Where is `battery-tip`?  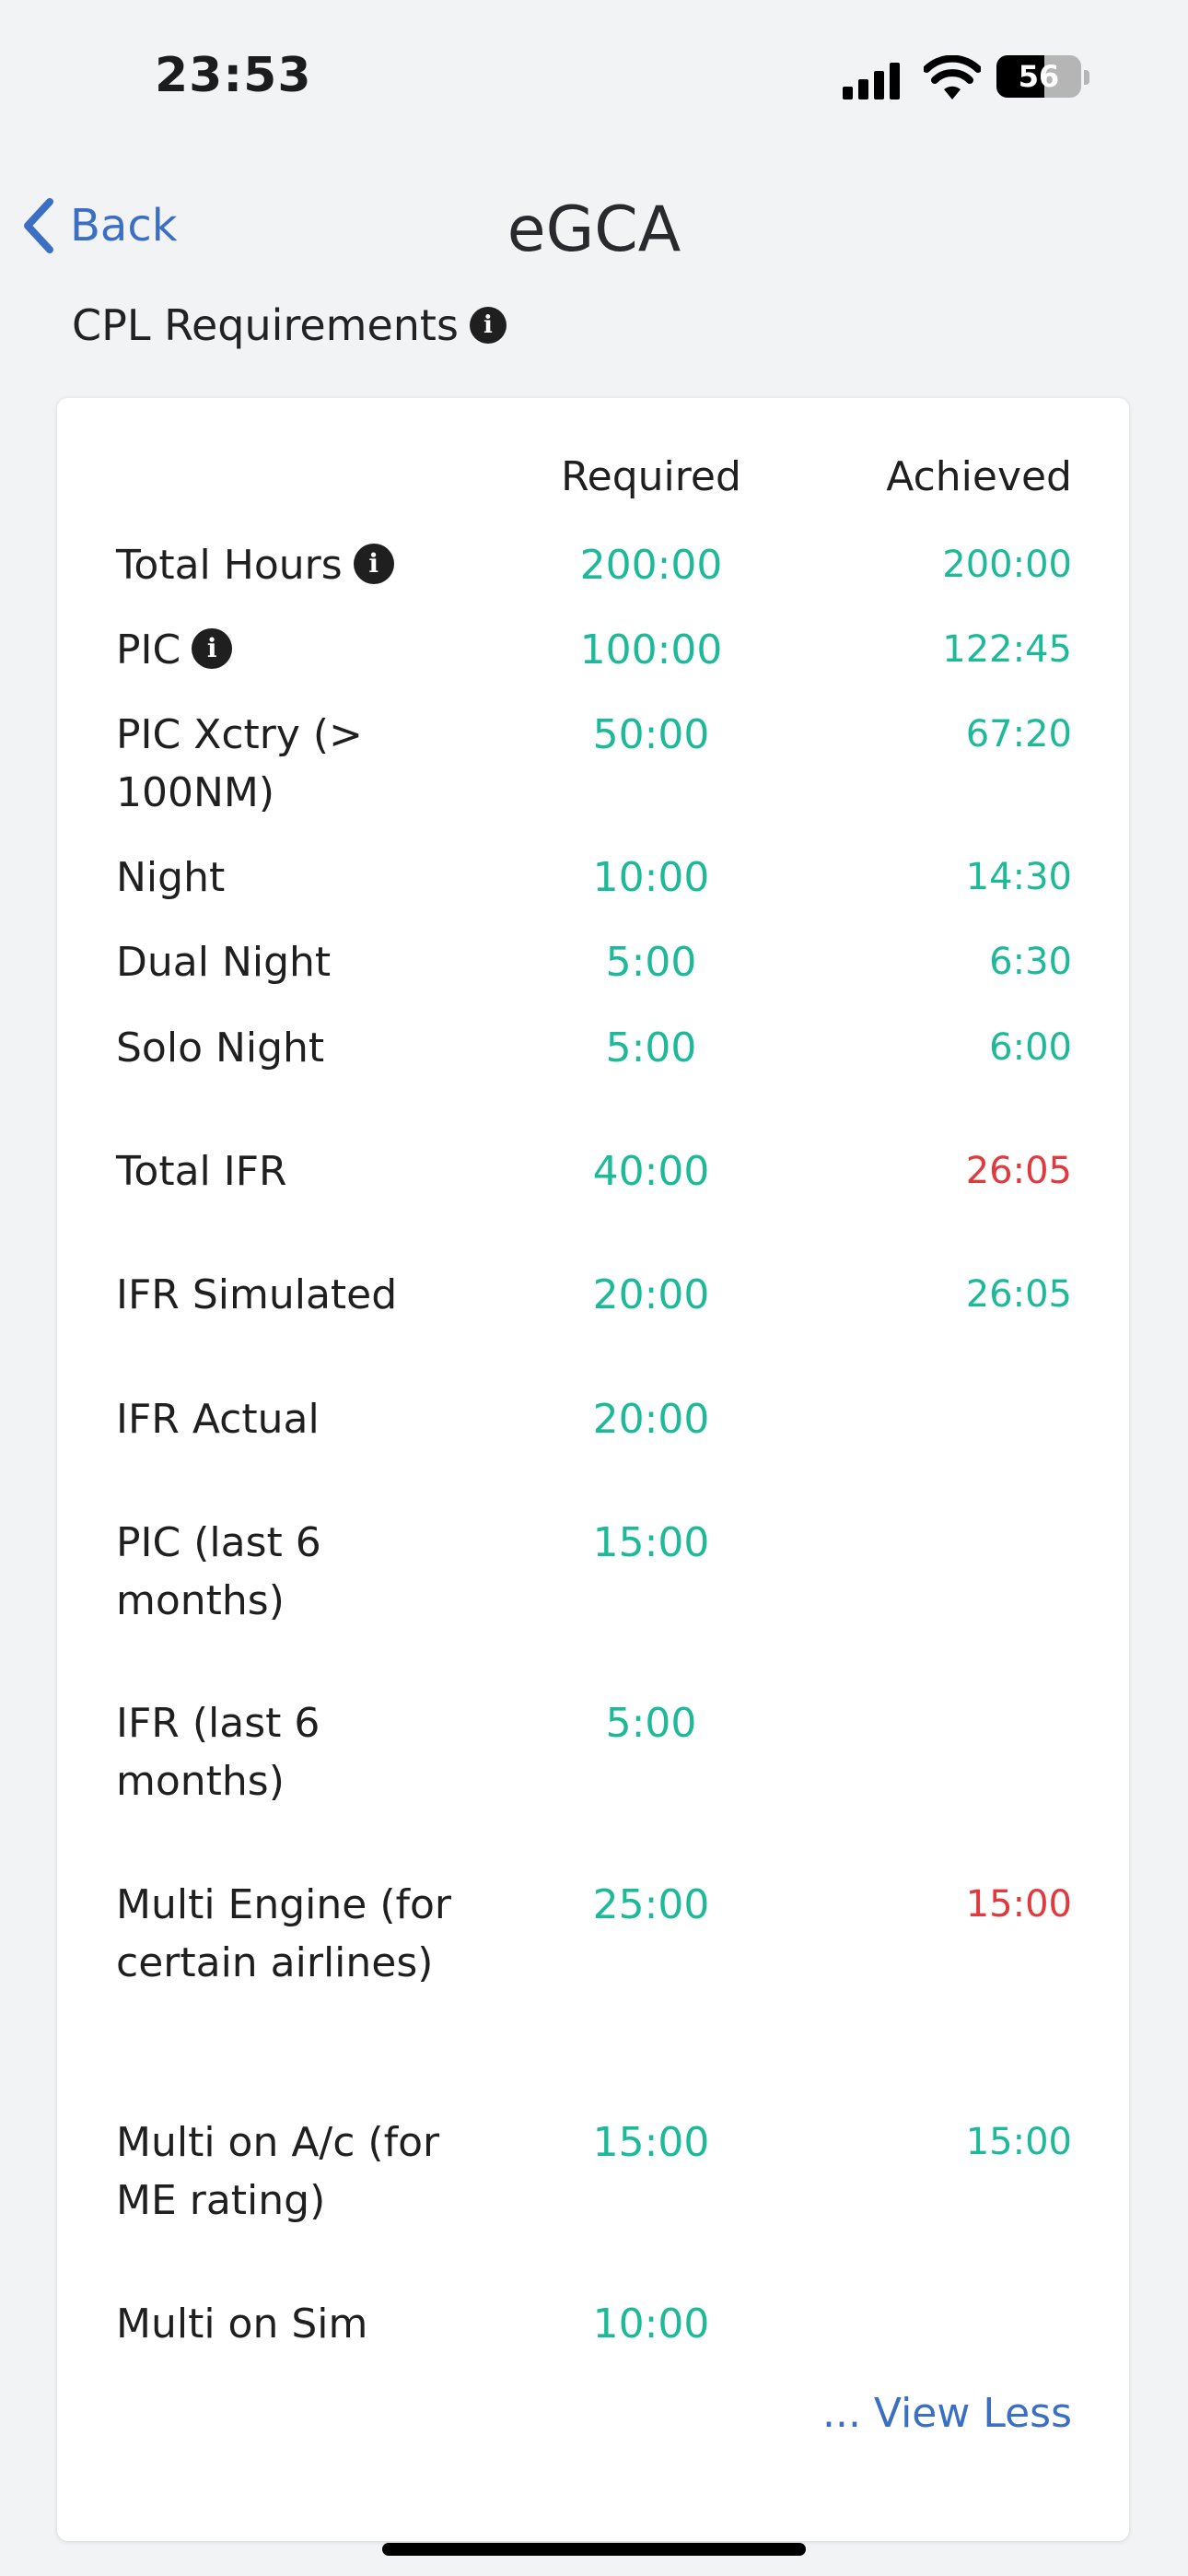 battery-tip is located at coordinates (1086, 77).